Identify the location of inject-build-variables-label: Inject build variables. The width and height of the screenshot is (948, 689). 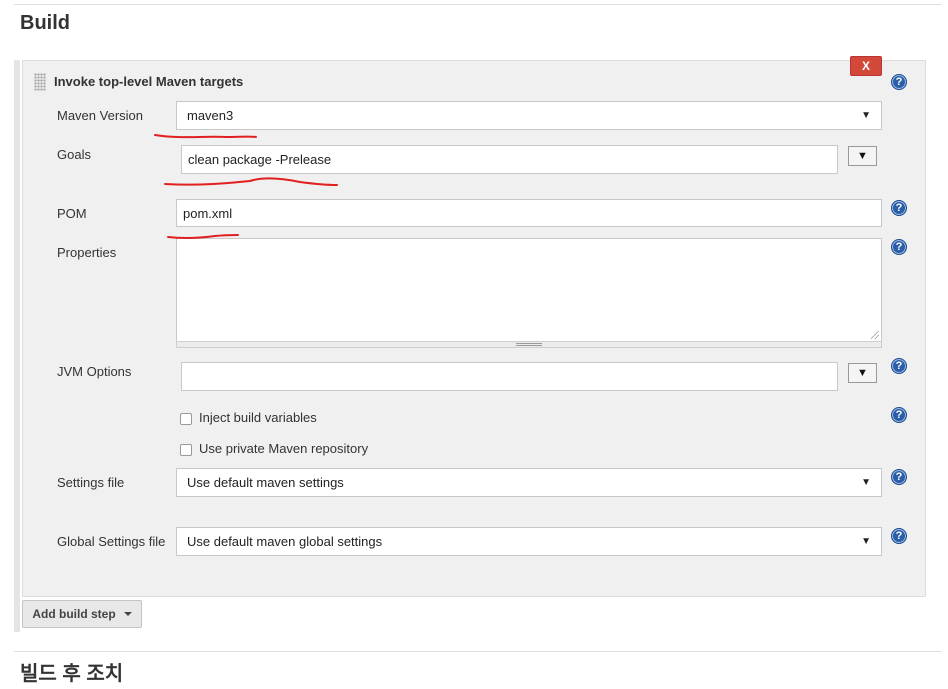
(258, 417).